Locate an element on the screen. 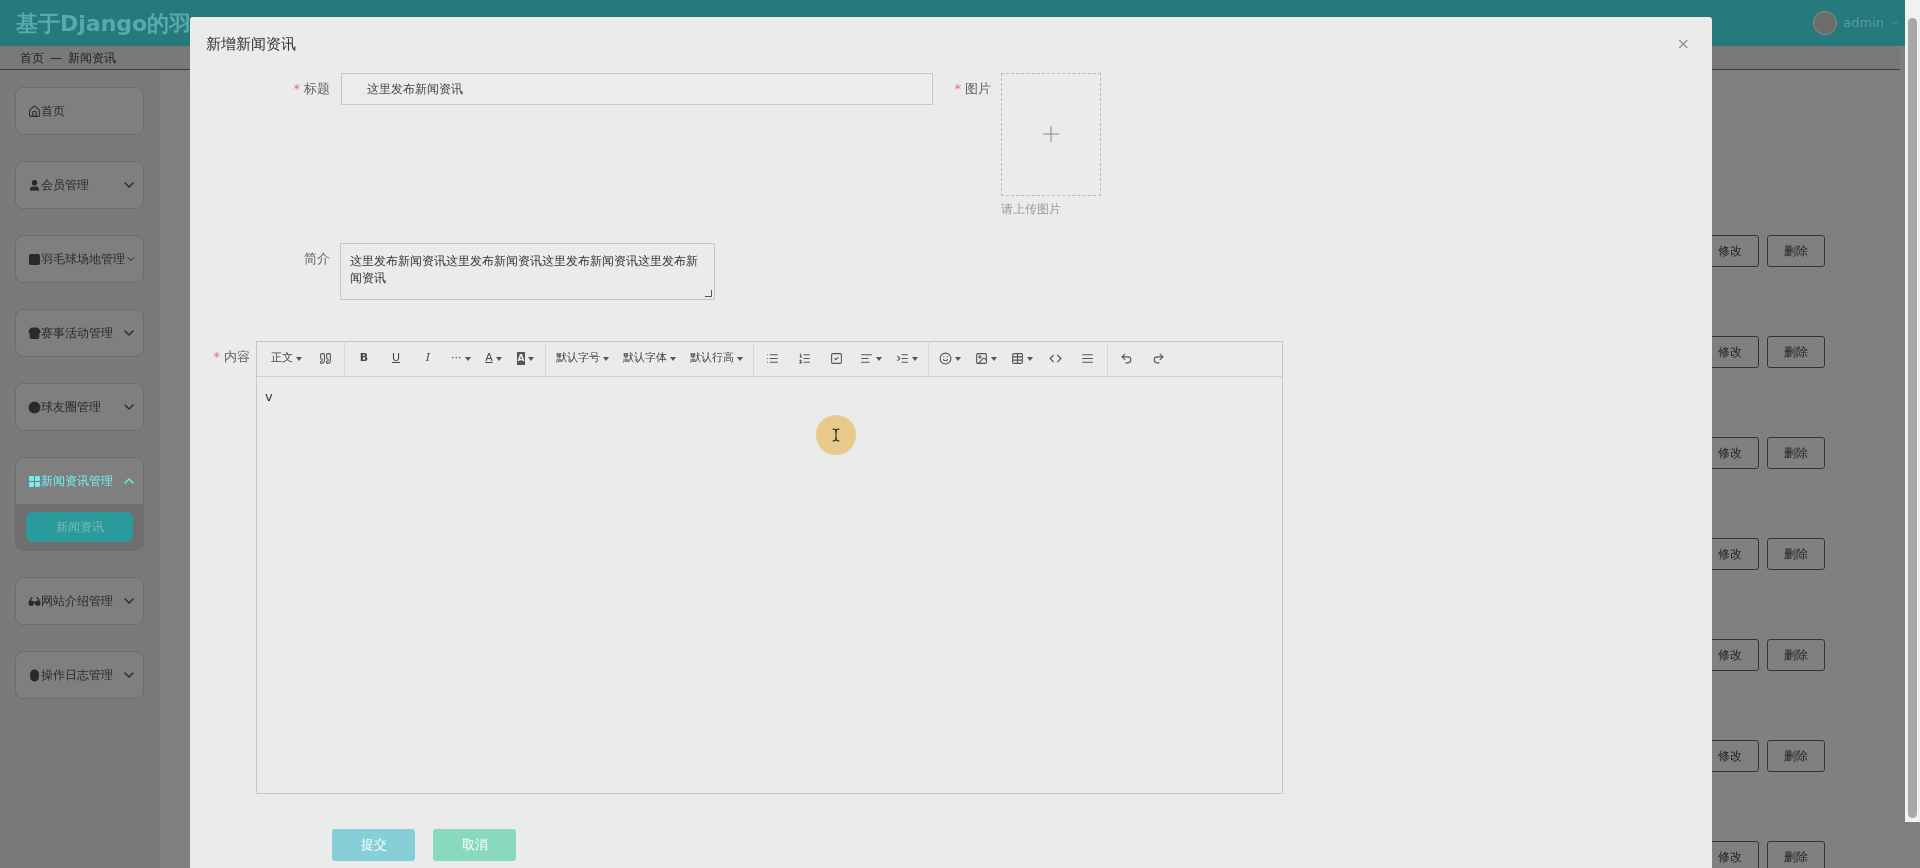  close-button: × is located at coordinates (1683, 44).